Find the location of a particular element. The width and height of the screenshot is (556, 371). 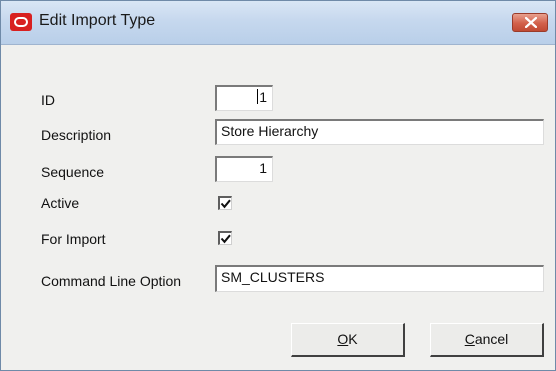

active-checkbox is located at coordinates (225, 203).